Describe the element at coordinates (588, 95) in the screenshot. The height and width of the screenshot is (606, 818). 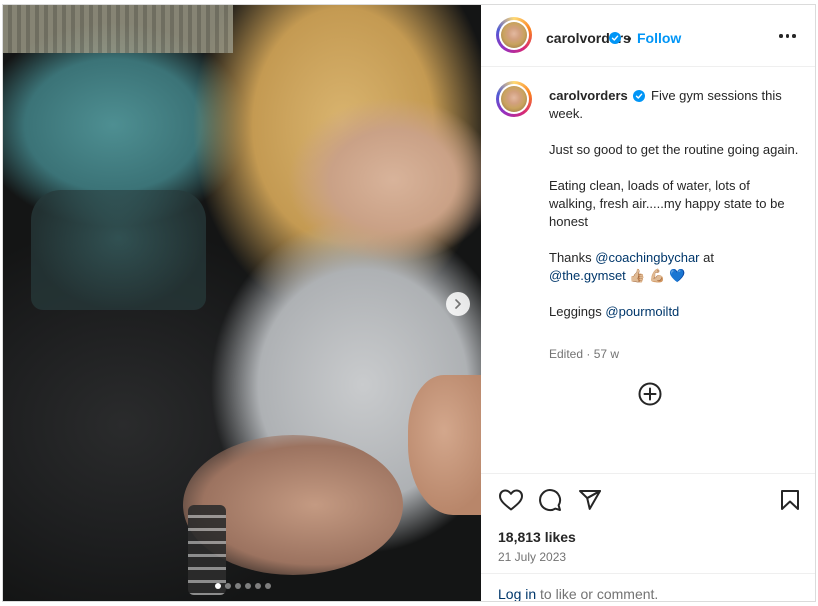
I see `caption-username: carolvorders` at that location.